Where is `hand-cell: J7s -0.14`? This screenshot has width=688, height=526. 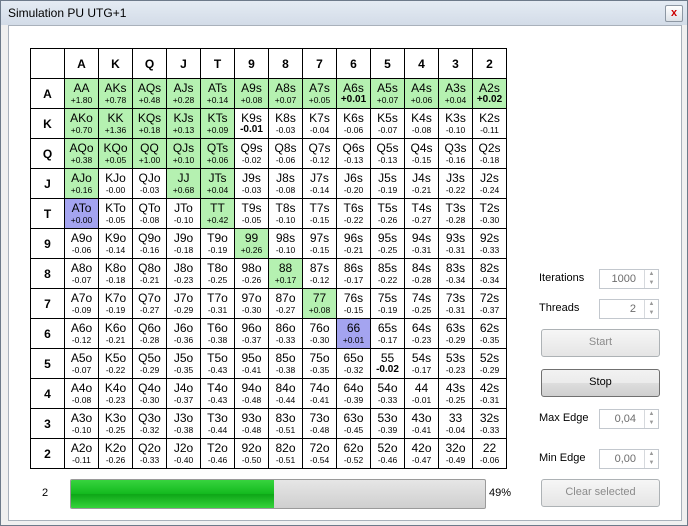 hand-cell: J7s -0.14 is located at coordinates (319, 183).